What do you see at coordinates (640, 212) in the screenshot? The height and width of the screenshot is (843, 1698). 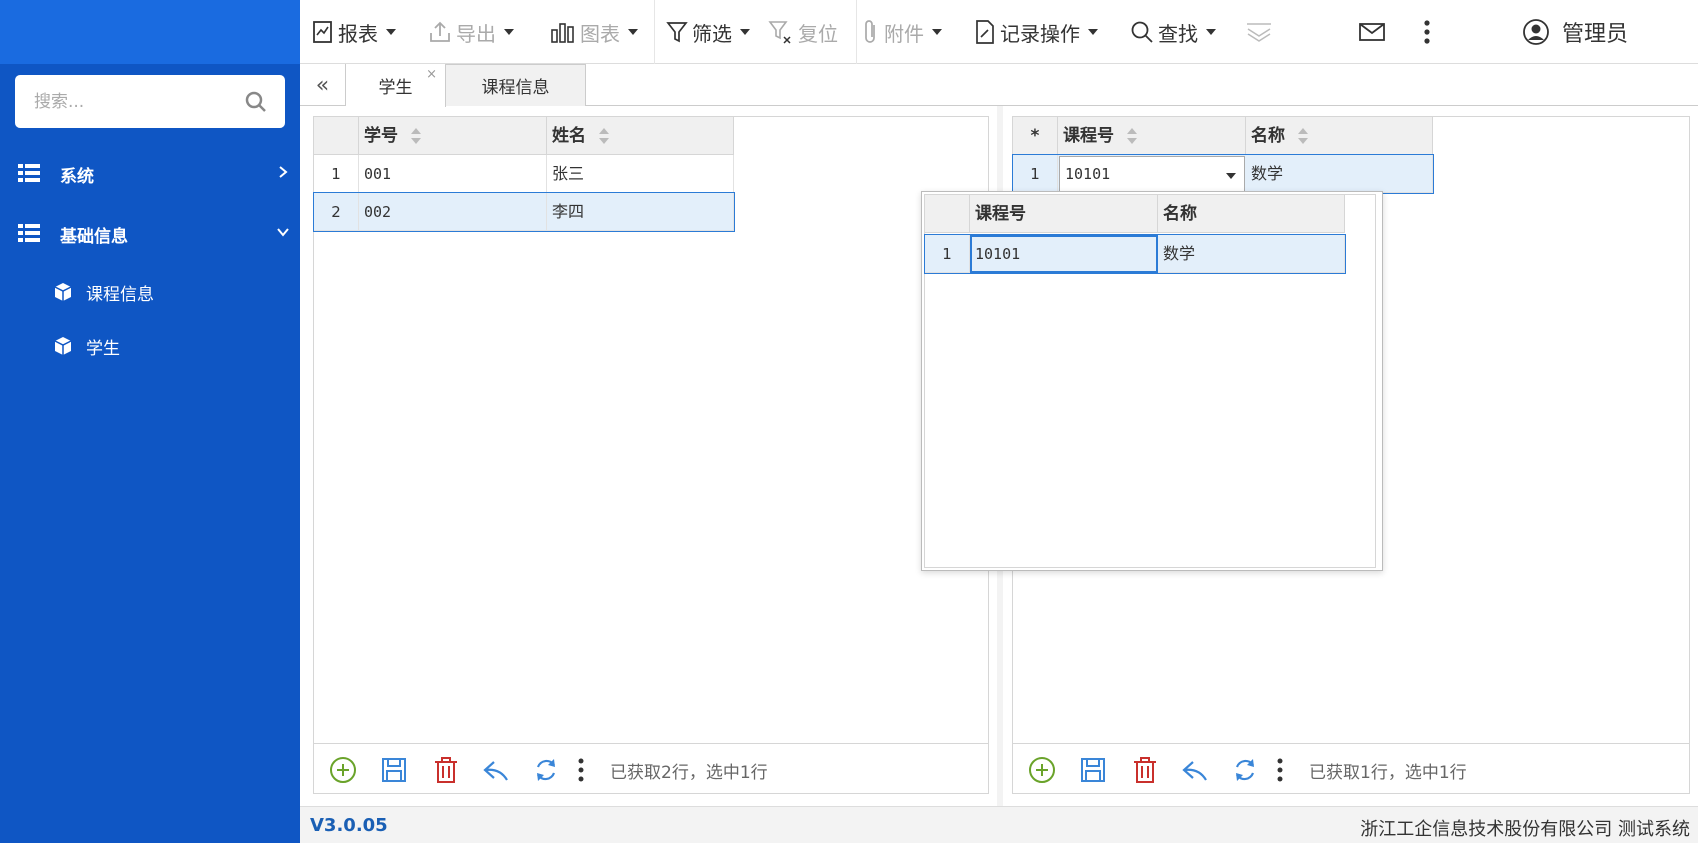 I see `cell-name: 李四` at bounding box center [640, 212].